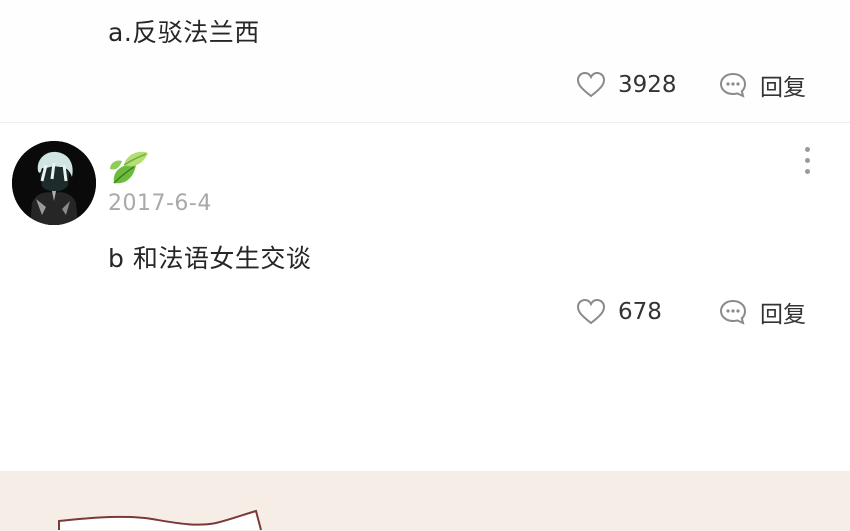 This screenshot has width=850, height=531. Describe the element at coordinates (691, 85) in the screenshot. I see `comment-actions: 3928 回复` at that location.